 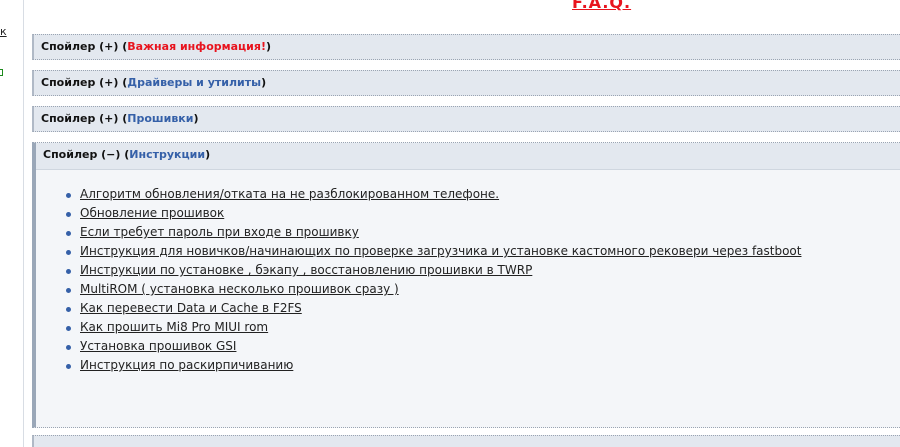 What do you see at coordinates (194, 82) in the screenshot?
I see `spoiler-tag: Драйверы и утилиты` at bounding box center [194, 82].